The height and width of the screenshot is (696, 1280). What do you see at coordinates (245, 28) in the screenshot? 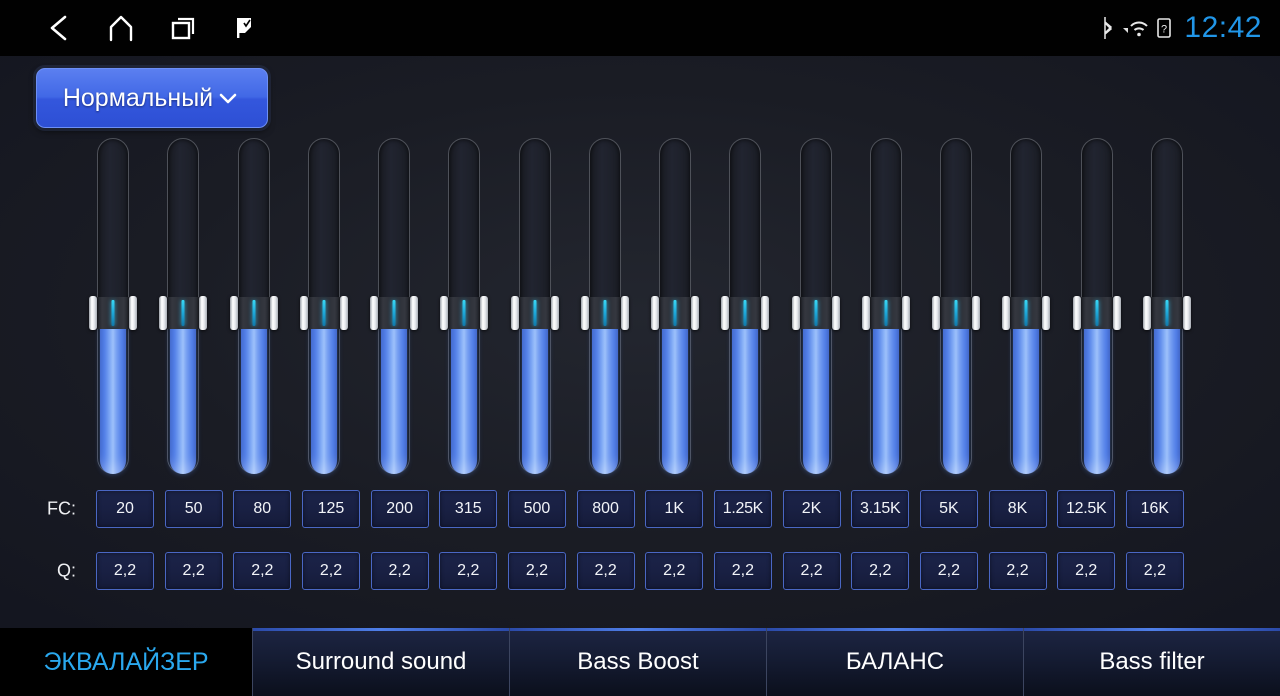
I see `flag-icon` at bounding box center [245, 28].